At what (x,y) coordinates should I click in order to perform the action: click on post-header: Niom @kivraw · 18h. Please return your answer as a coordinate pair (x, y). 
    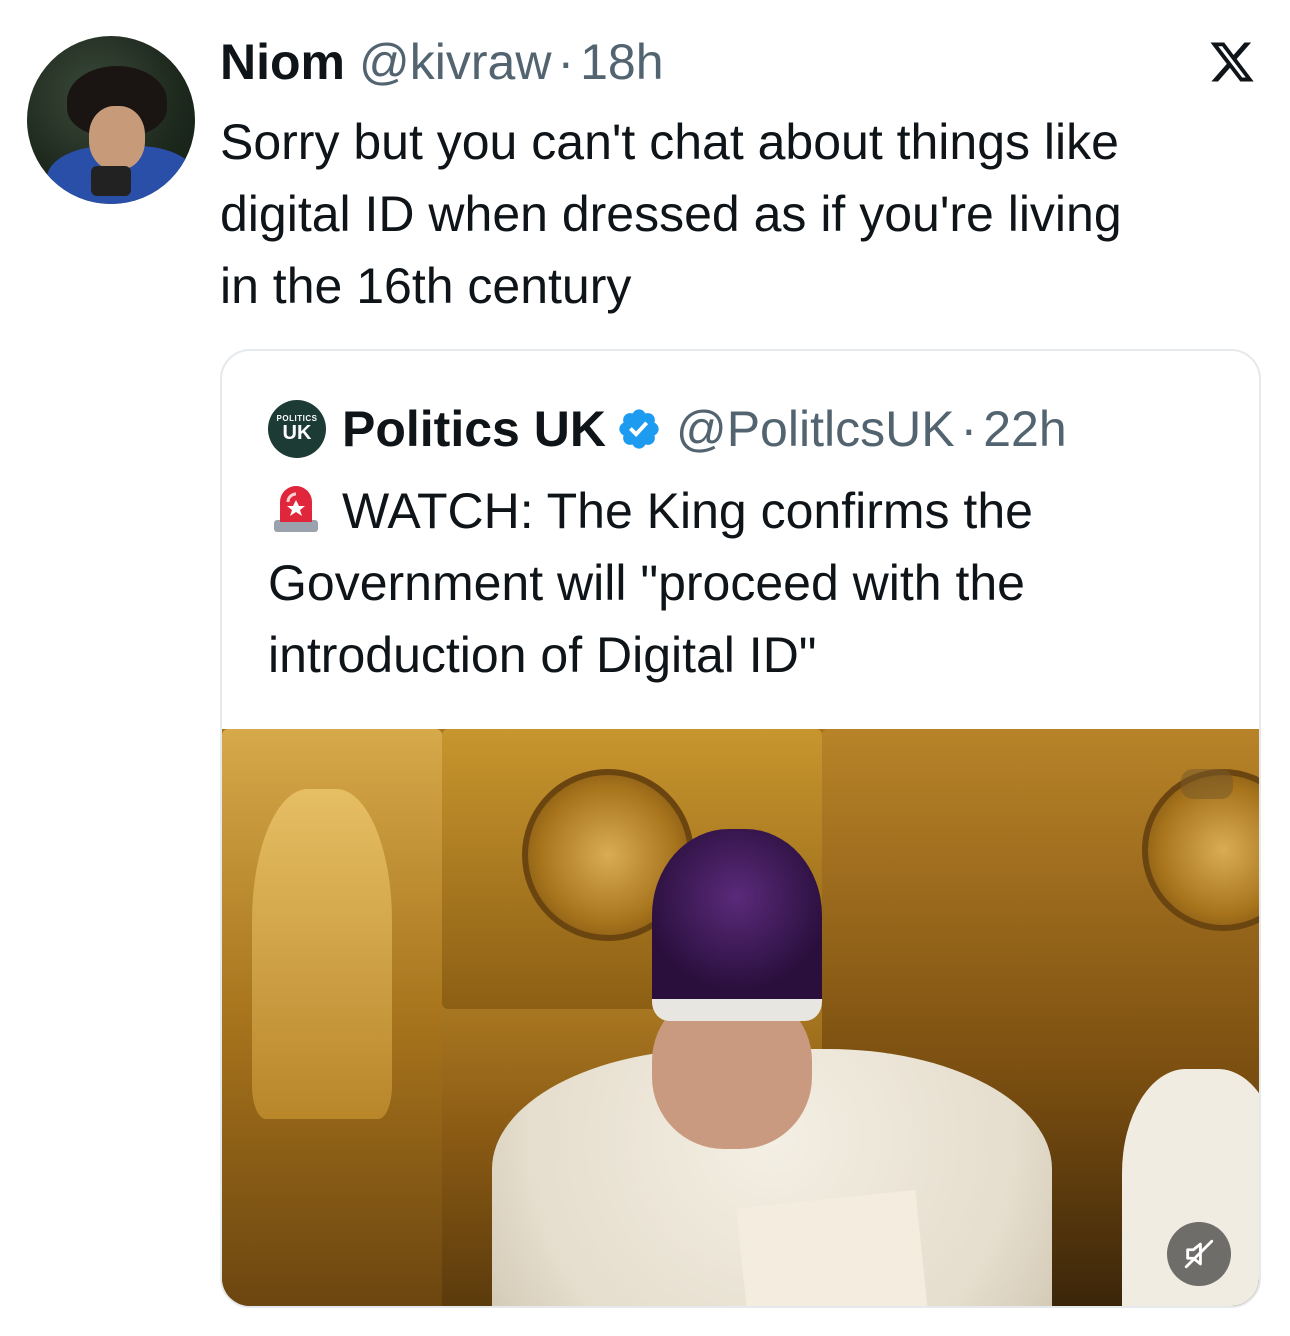
    Looking at the image, I should click on (442, 62).